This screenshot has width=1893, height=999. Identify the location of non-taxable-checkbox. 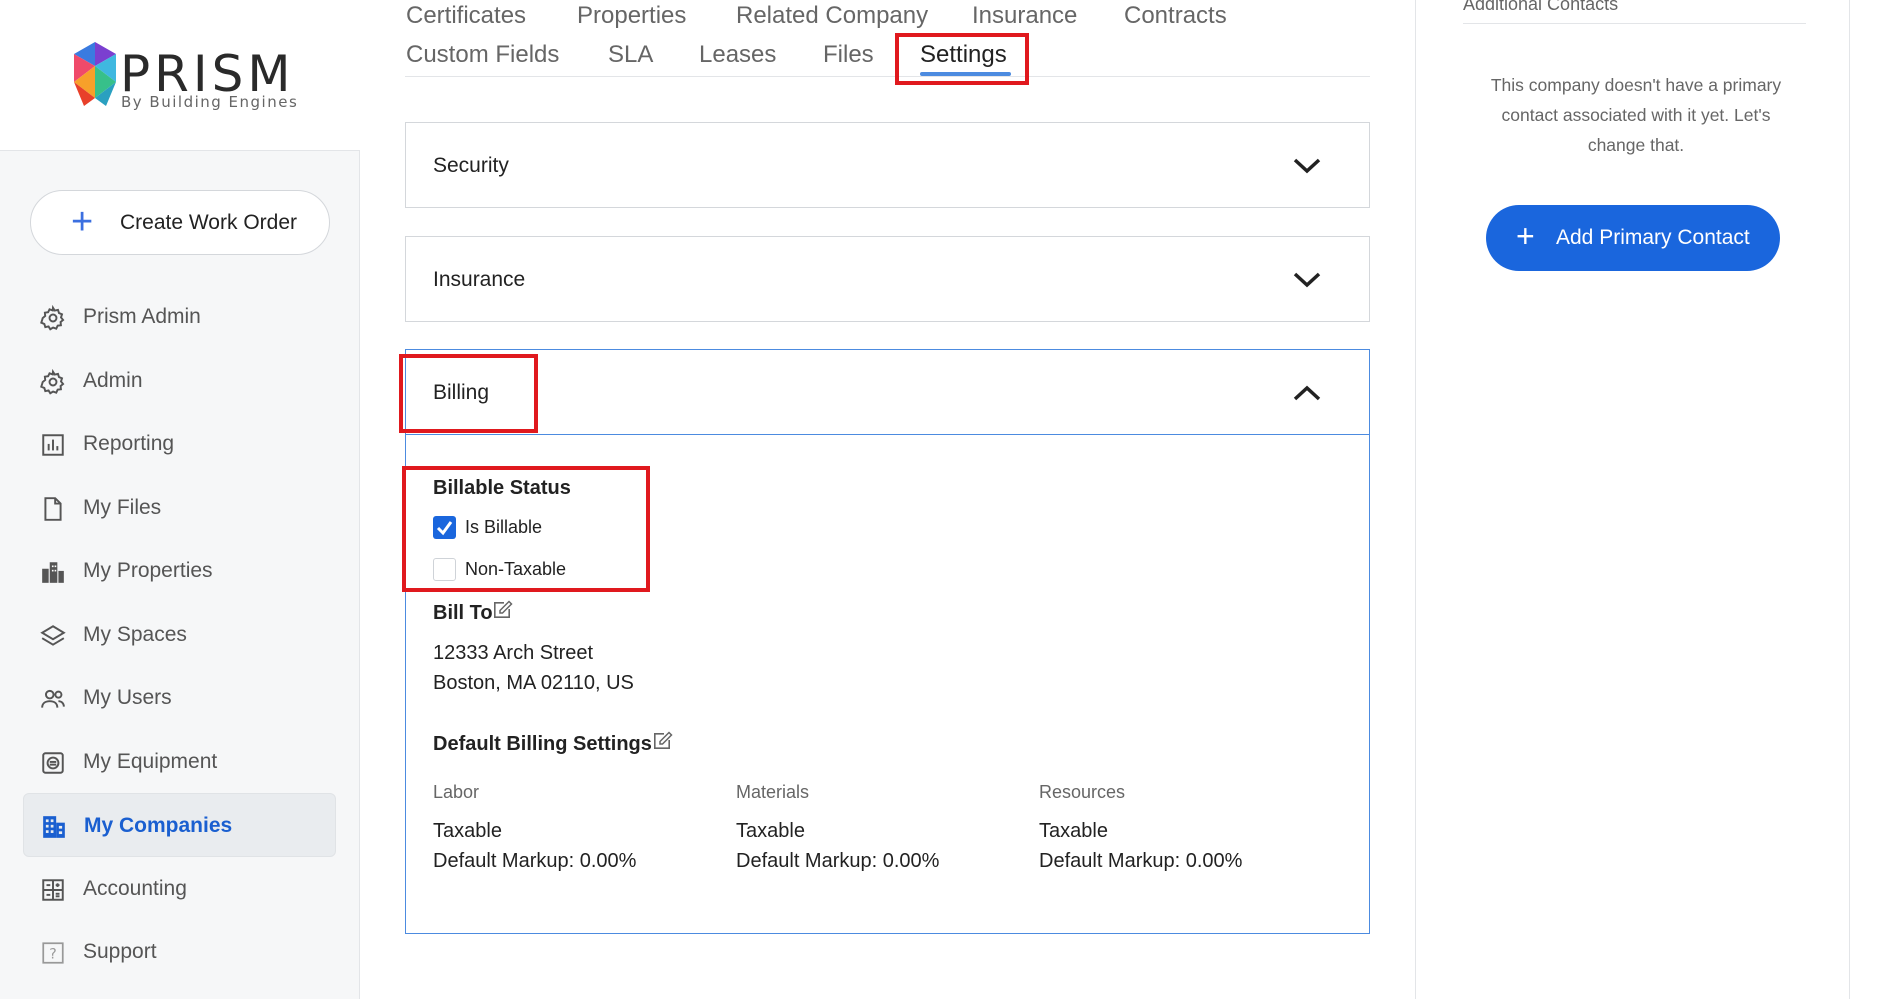
(444, 569).